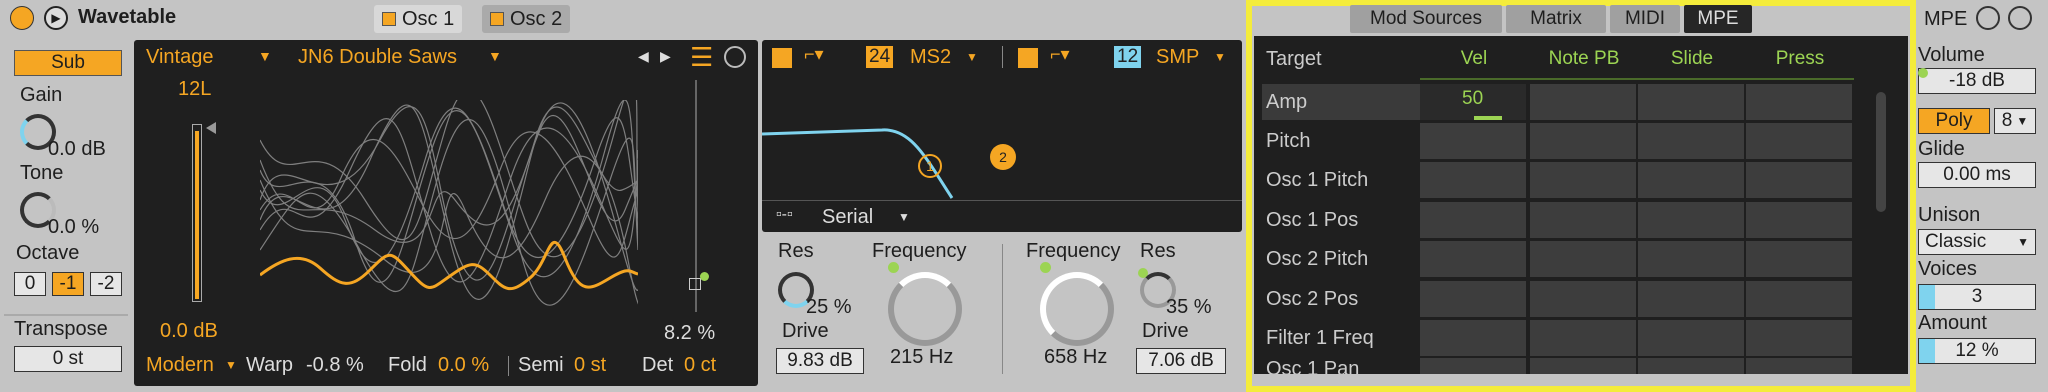 The height and width of the screenshot is (392, 2048). I want to click on filter1-freq-value: 215 Hz, so click(922, 357).